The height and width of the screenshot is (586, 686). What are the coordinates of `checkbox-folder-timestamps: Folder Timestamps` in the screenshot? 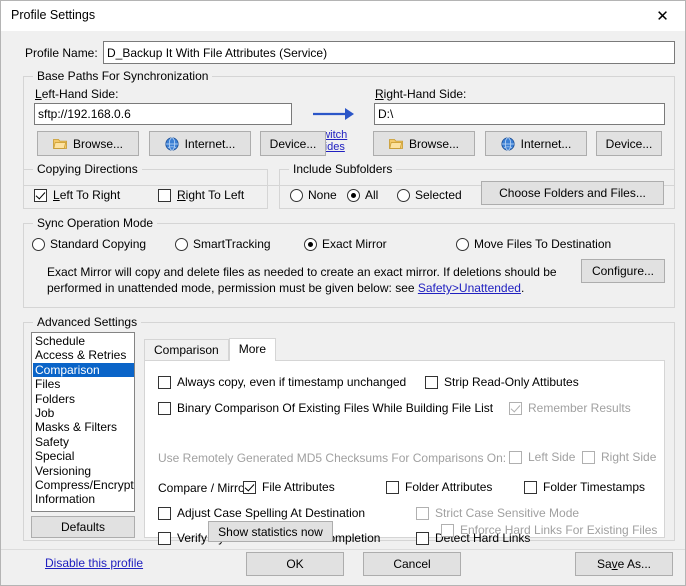 It's located at (584, 487).